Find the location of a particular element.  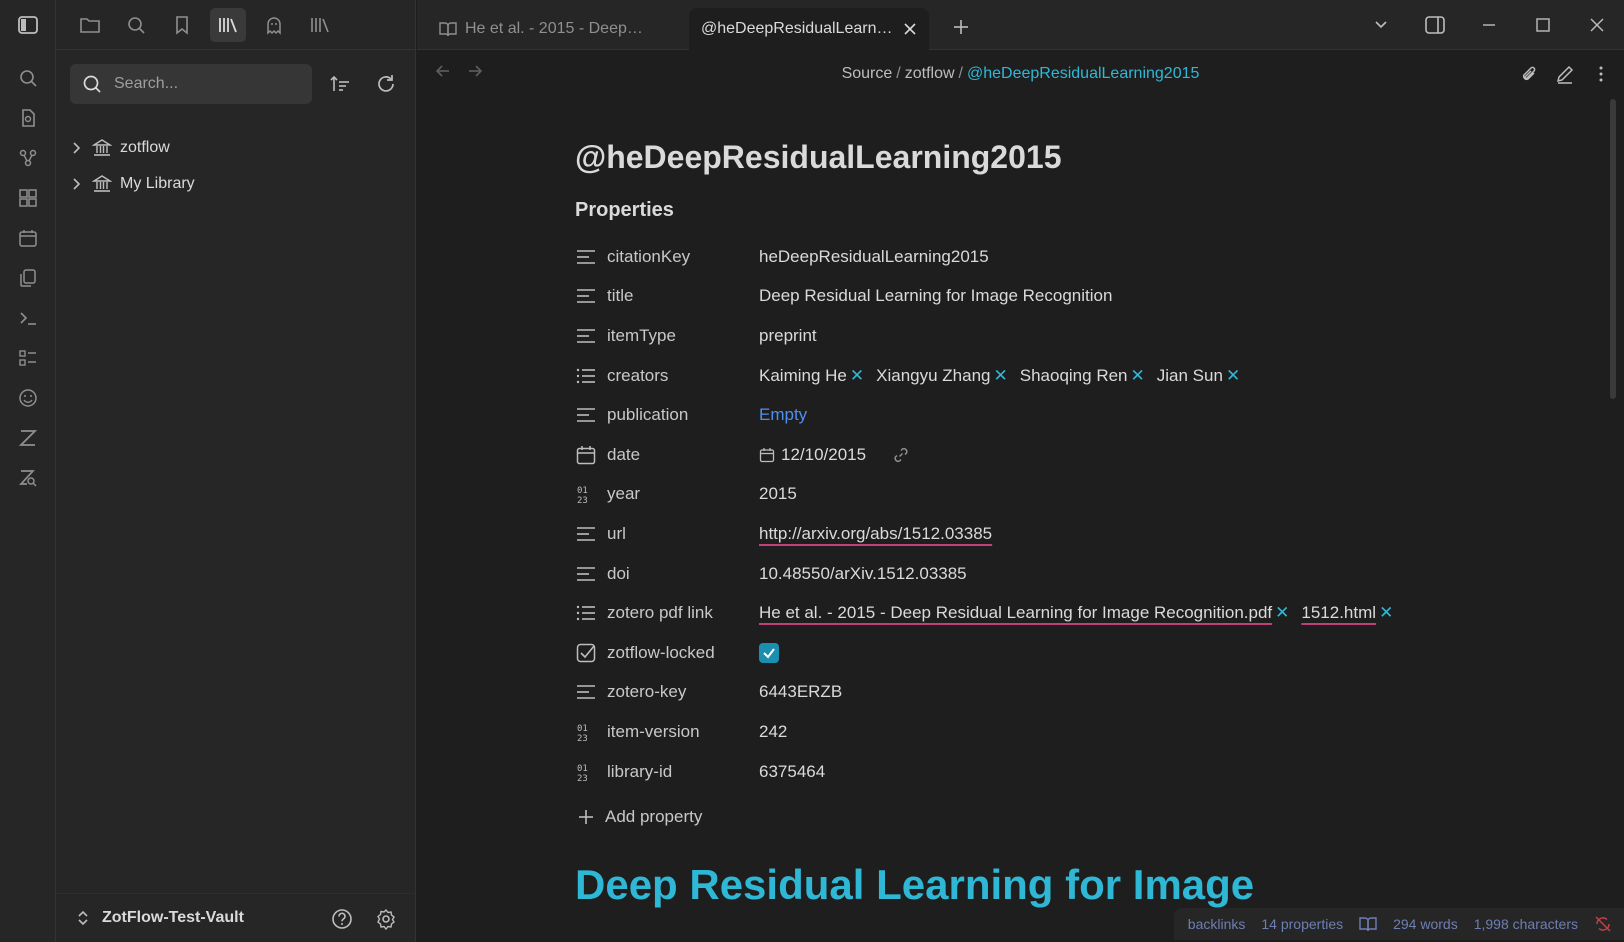

property-value-empty: Empty is located at coordinates (783, 415).